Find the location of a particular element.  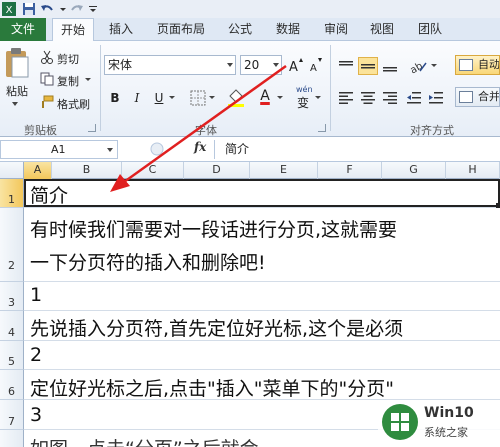

tab-data: 数据 is located at coordinates (288, 29).